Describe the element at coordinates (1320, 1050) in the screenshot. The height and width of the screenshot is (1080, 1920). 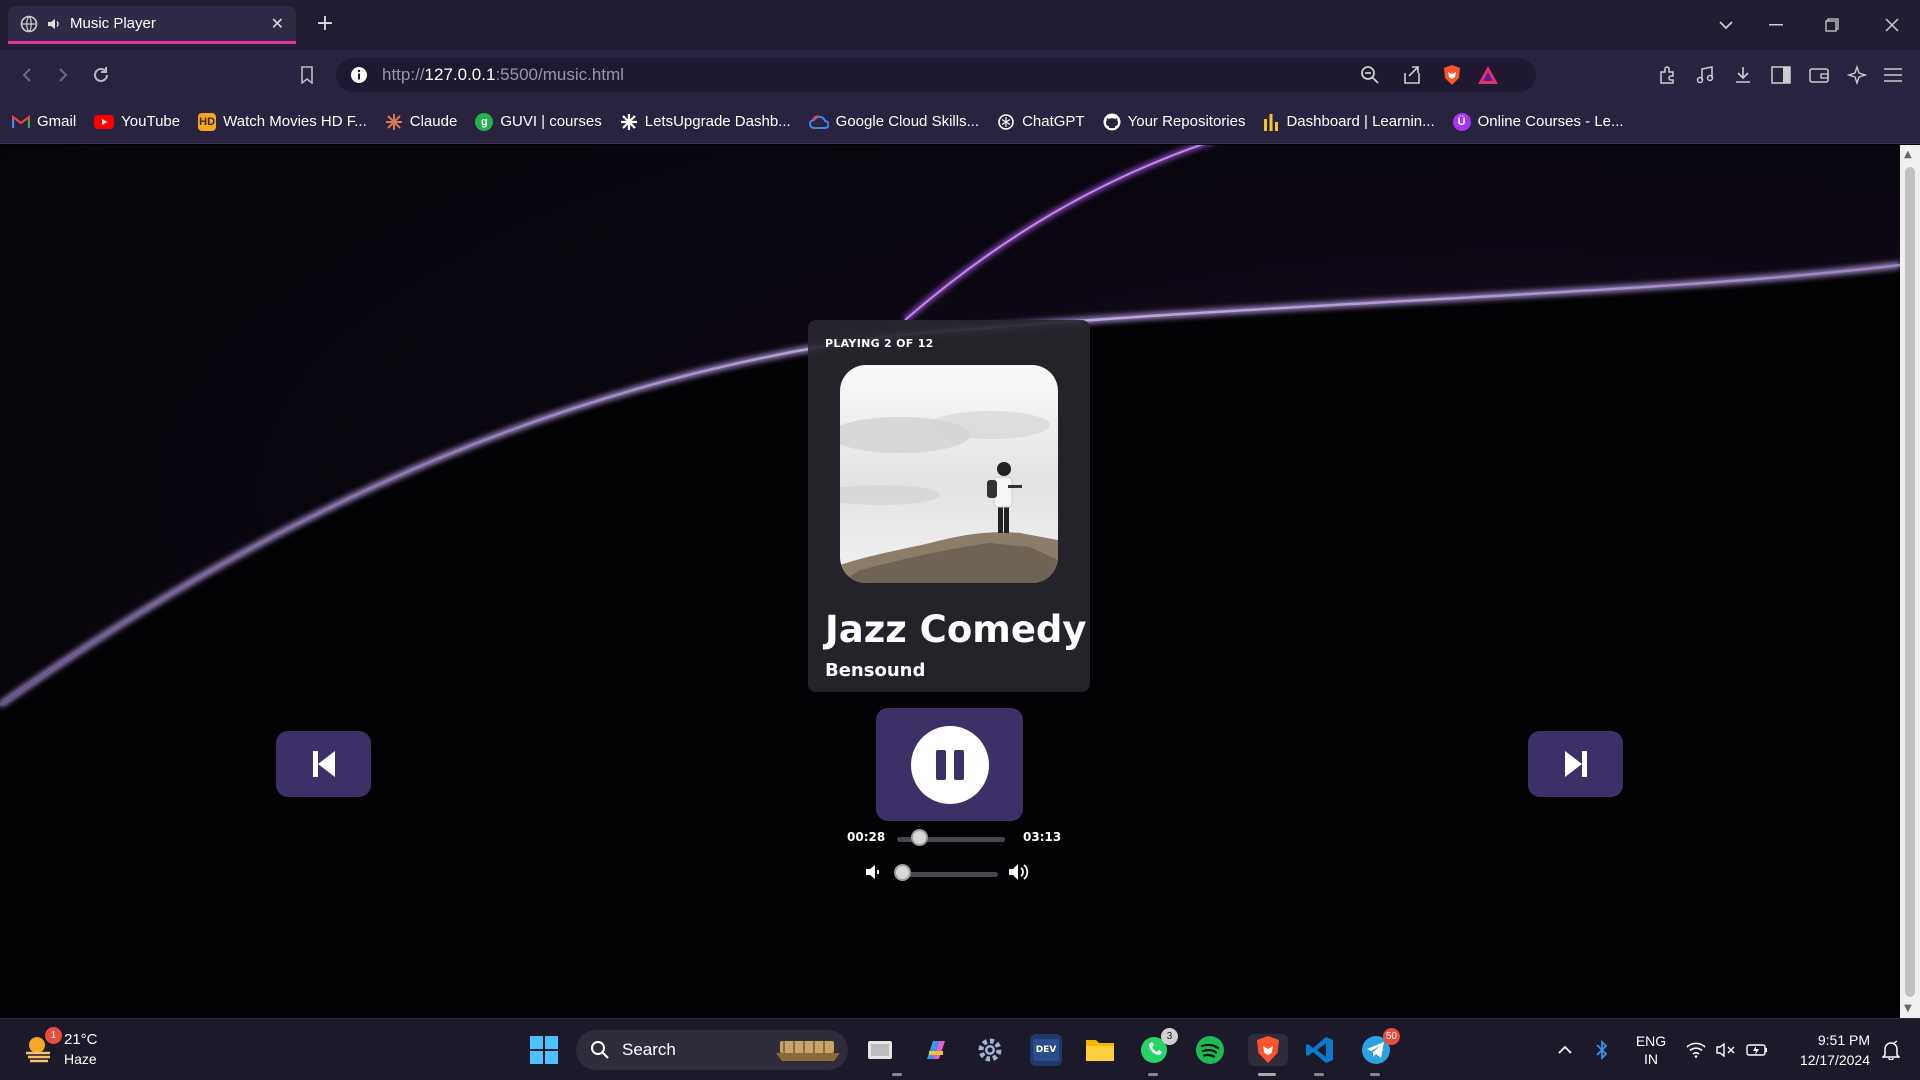
I see `vscode-app` at that location.